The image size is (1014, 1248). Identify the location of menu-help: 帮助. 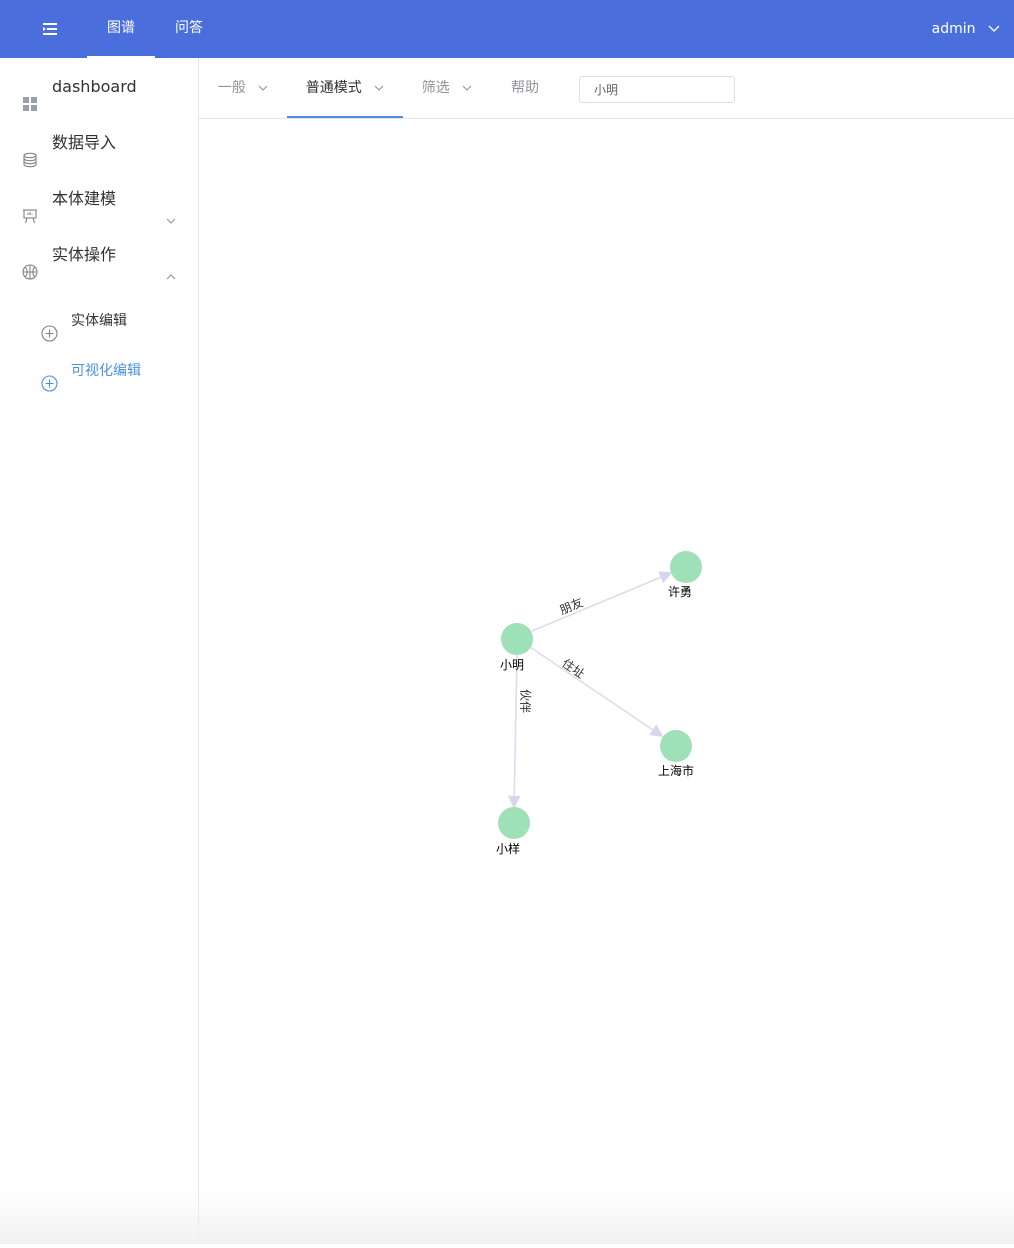
(525, 88).